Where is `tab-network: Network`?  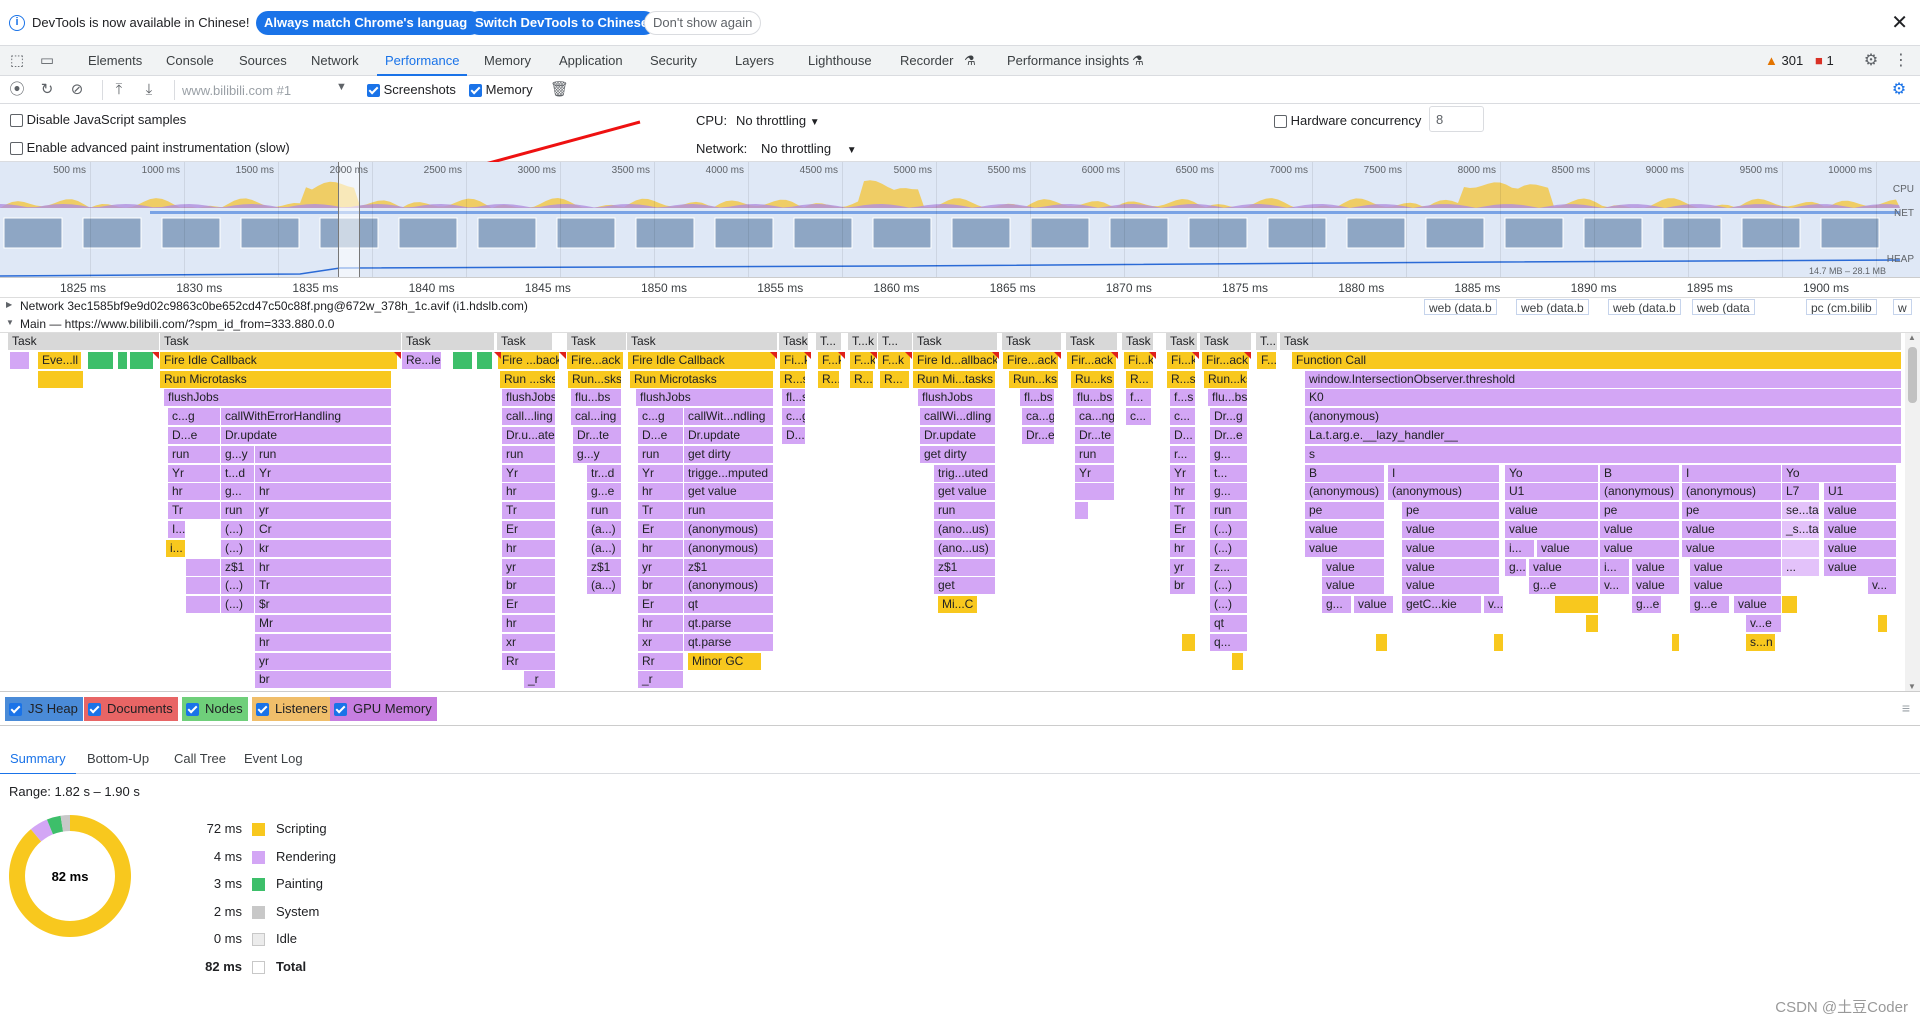
tab-network: Network is located at coordinates (335, 61).